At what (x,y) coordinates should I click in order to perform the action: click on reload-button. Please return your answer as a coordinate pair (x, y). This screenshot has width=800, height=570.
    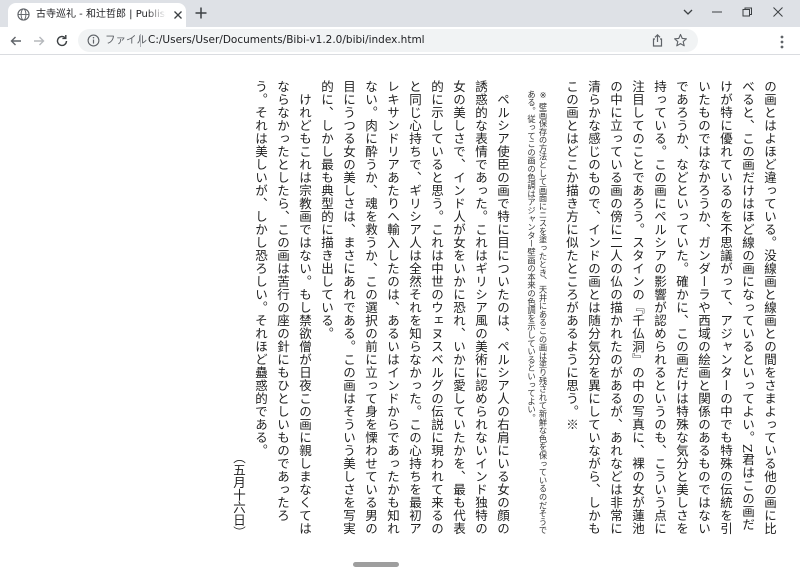
    Looking at the image, I should click on (62, 41).